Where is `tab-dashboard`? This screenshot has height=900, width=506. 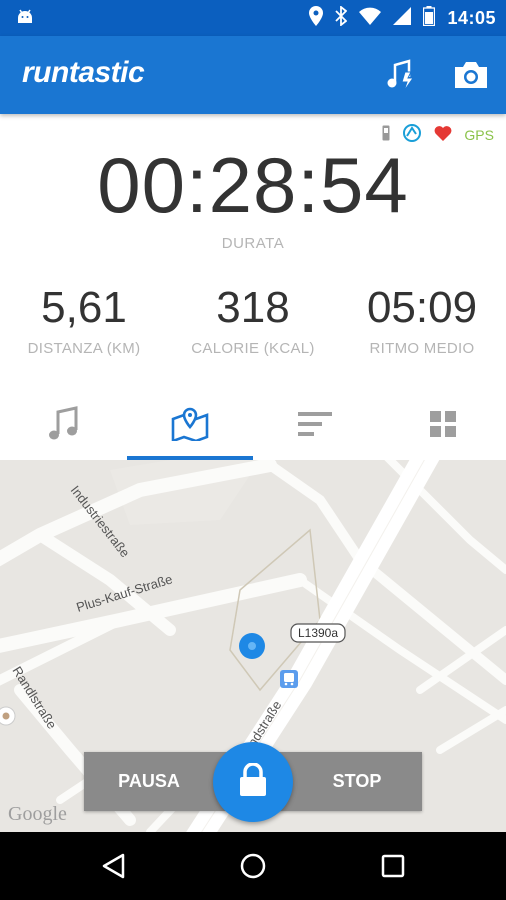 tab-dashboard is located at coordinates (443, 426).